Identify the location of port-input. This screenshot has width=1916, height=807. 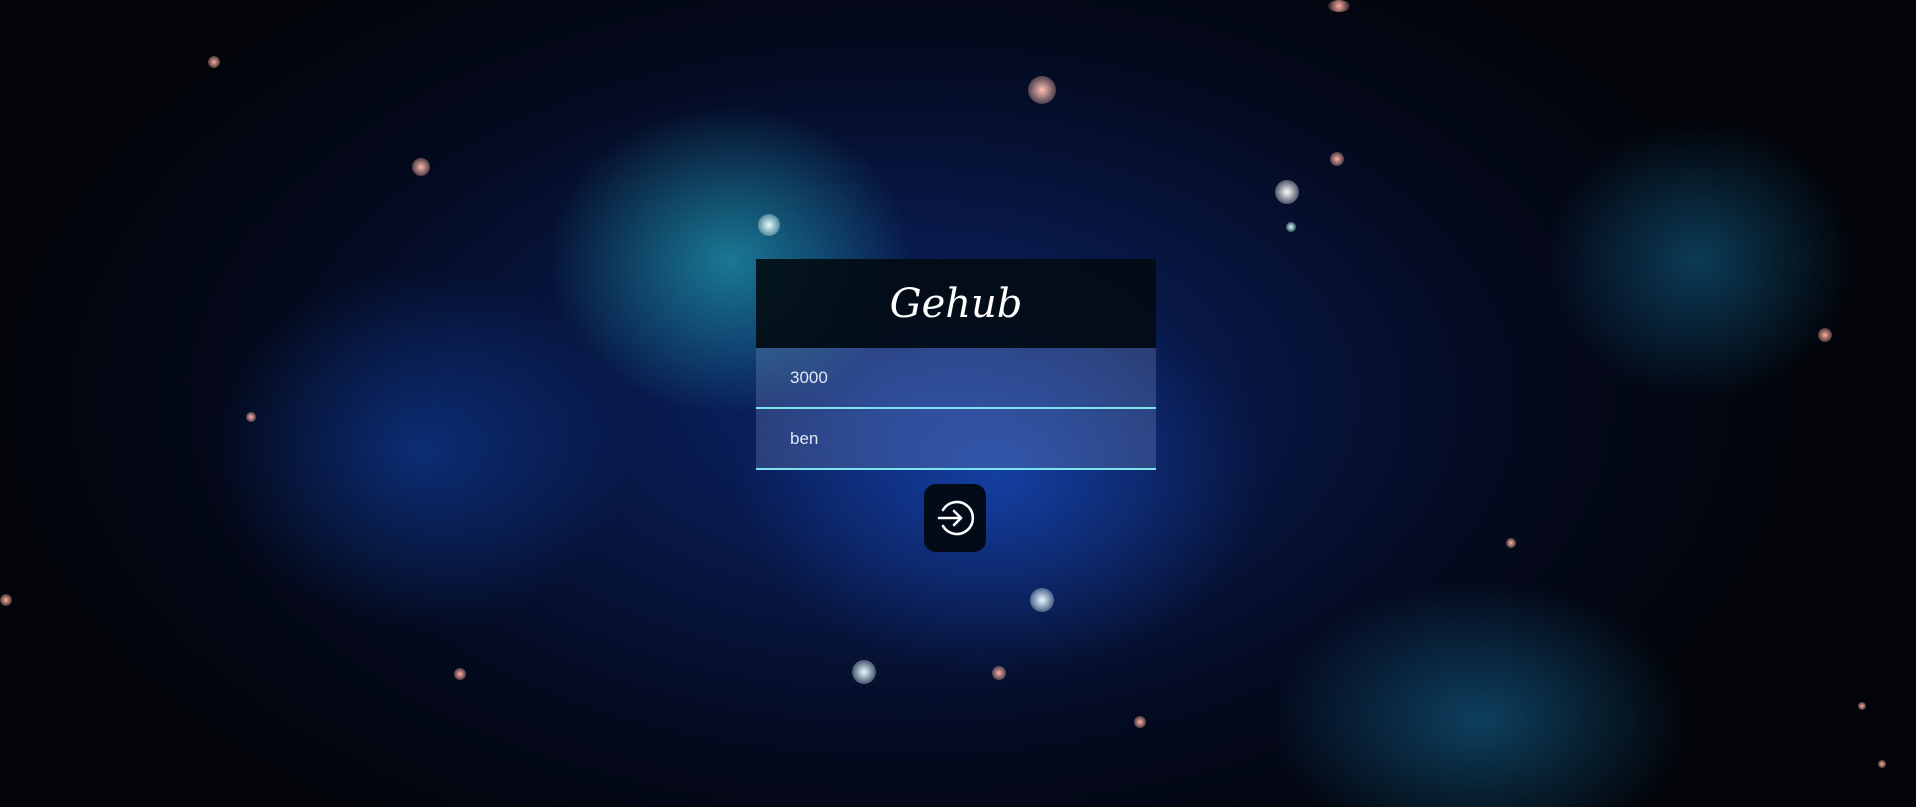
(956, 377).